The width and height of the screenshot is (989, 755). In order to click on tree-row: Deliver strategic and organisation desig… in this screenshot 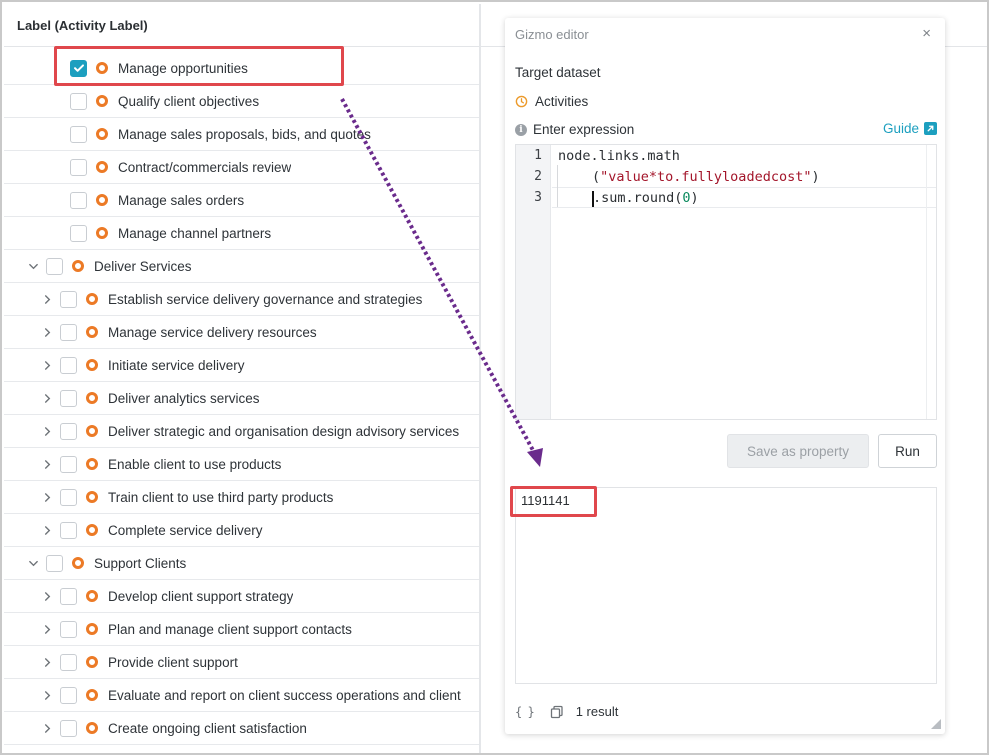, I will do `click(241, 431)`.